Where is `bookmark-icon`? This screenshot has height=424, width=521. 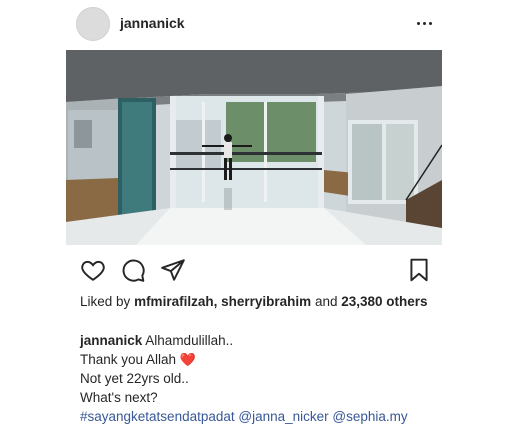 bookmark-icon is located at coordinates (419, 270).